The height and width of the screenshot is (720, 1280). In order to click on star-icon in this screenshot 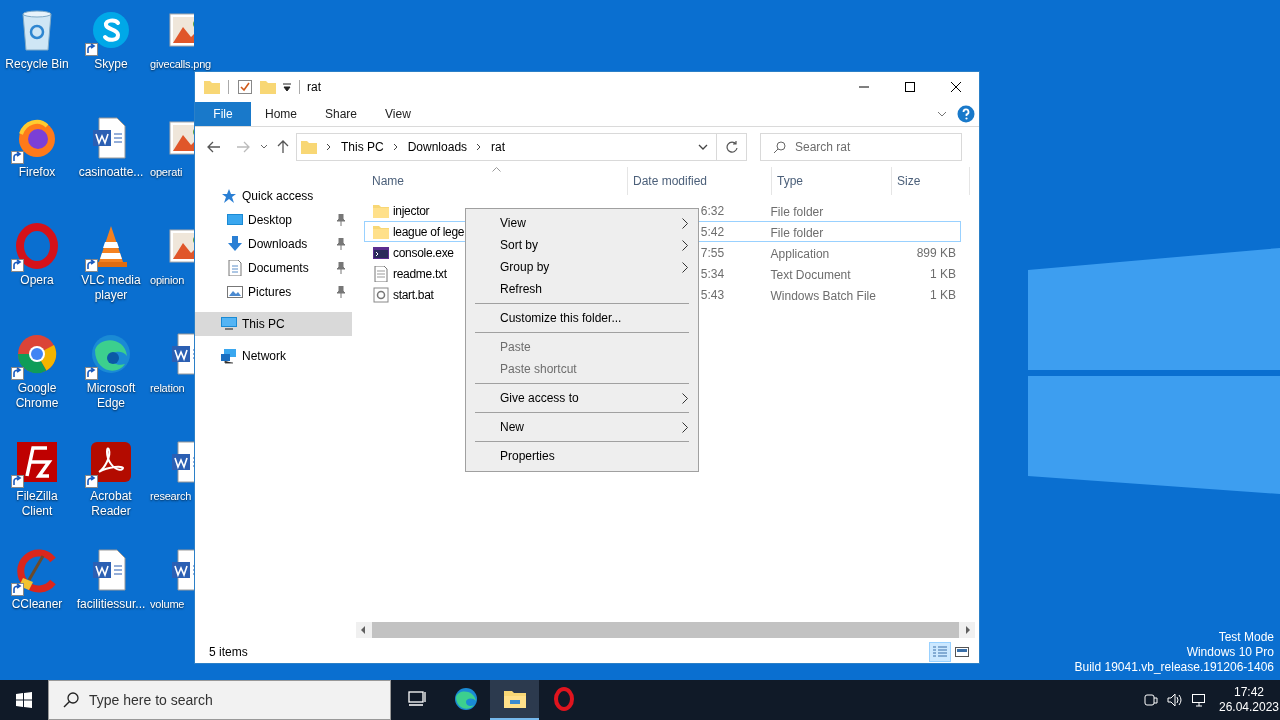, I will do `click(229, 196)`.